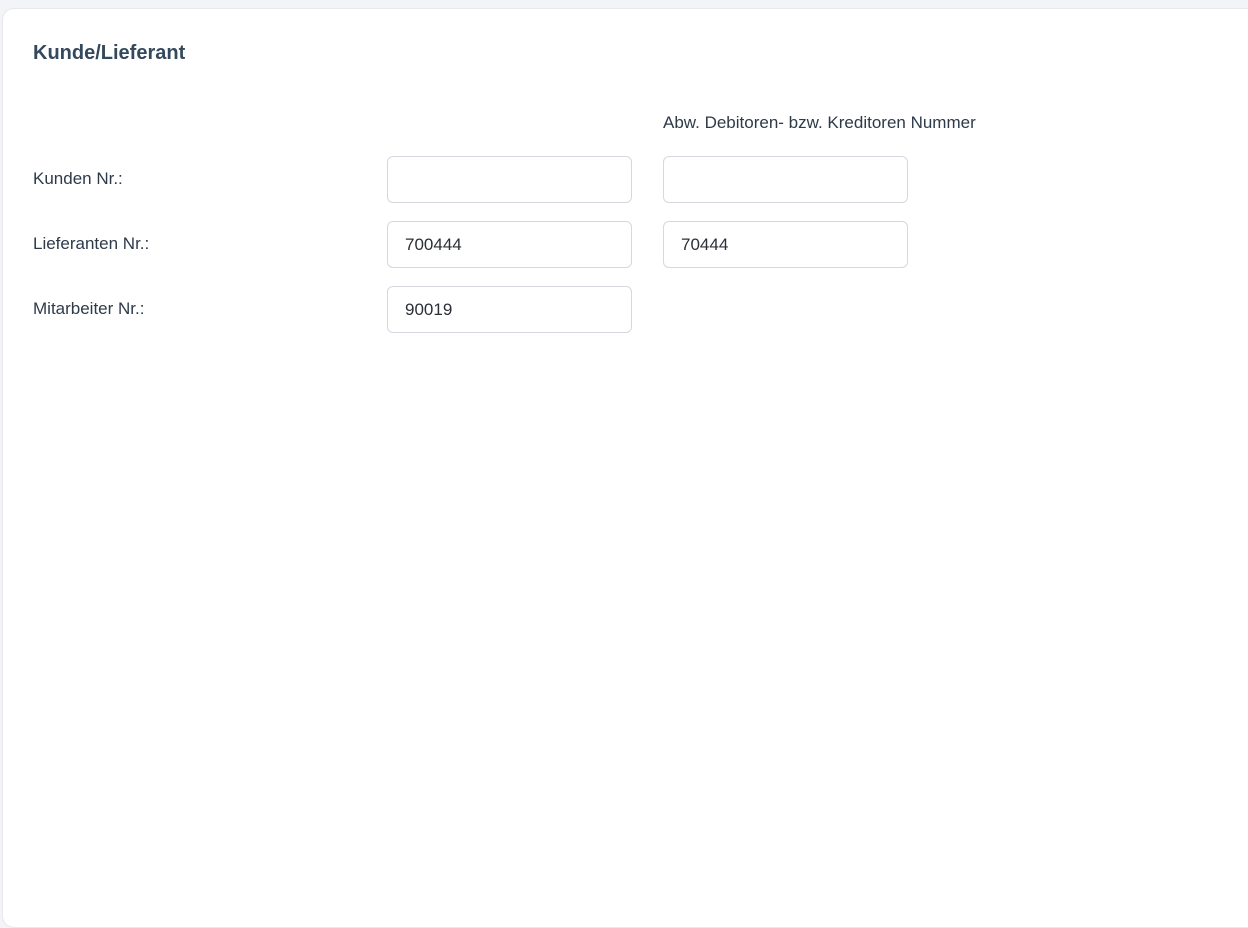  What do you see at coordinates (78, 178) in the screenshot?
I see `customer-number-label: Kunden Nr.:` at bounding box center [78, 178].